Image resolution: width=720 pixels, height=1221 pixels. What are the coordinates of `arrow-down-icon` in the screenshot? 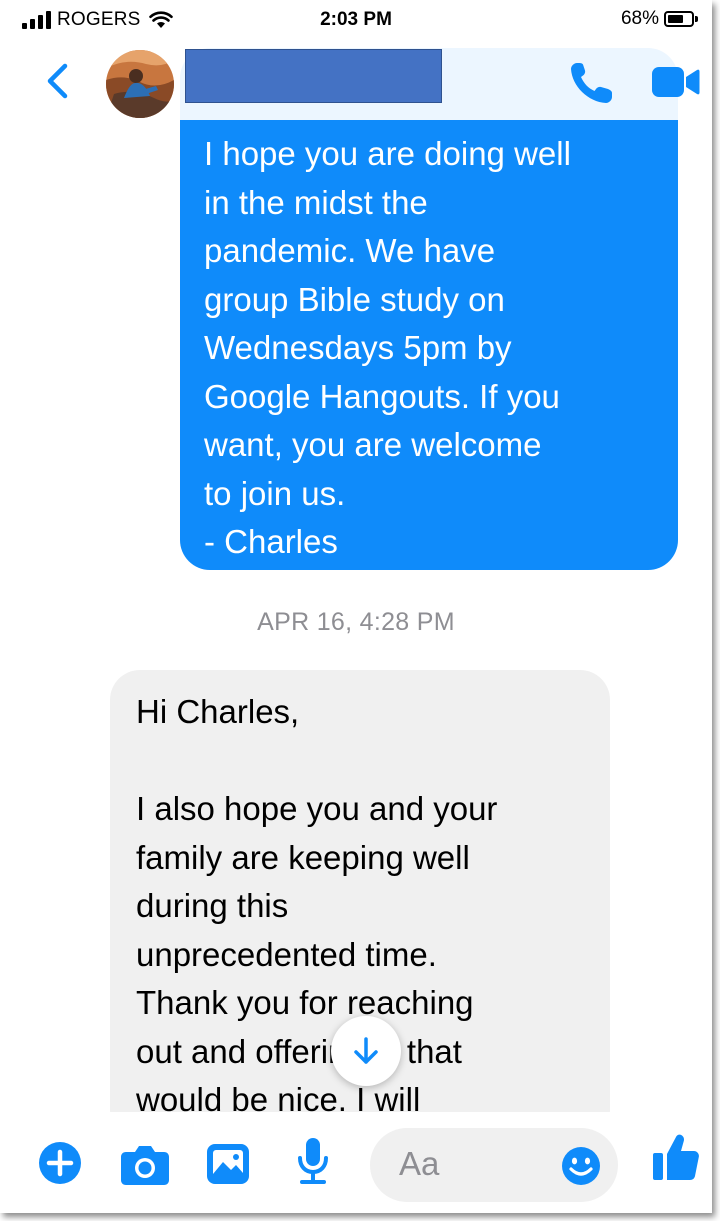 It's located at (366, 1050).